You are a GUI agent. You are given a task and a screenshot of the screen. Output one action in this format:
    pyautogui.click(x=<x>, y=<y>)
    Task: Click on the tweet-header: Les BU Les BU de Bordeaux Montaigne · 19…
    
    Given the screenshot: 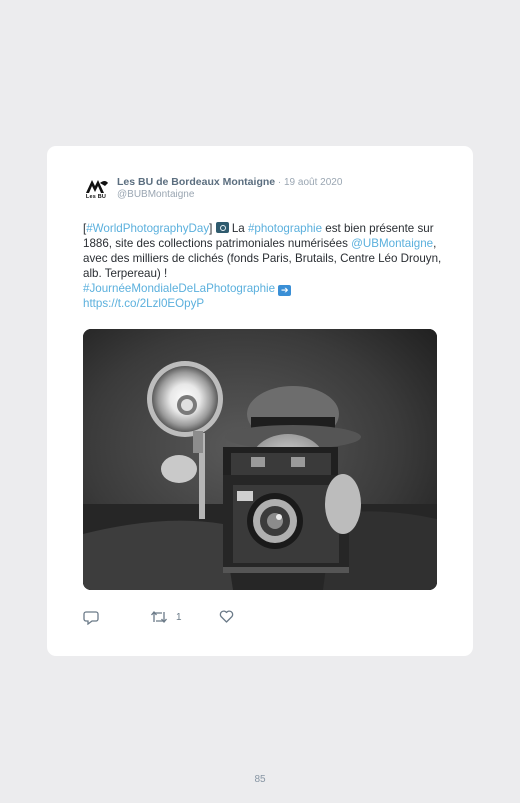 What is the action you would take?
    pyautogui.click(x=212, y=189)
    